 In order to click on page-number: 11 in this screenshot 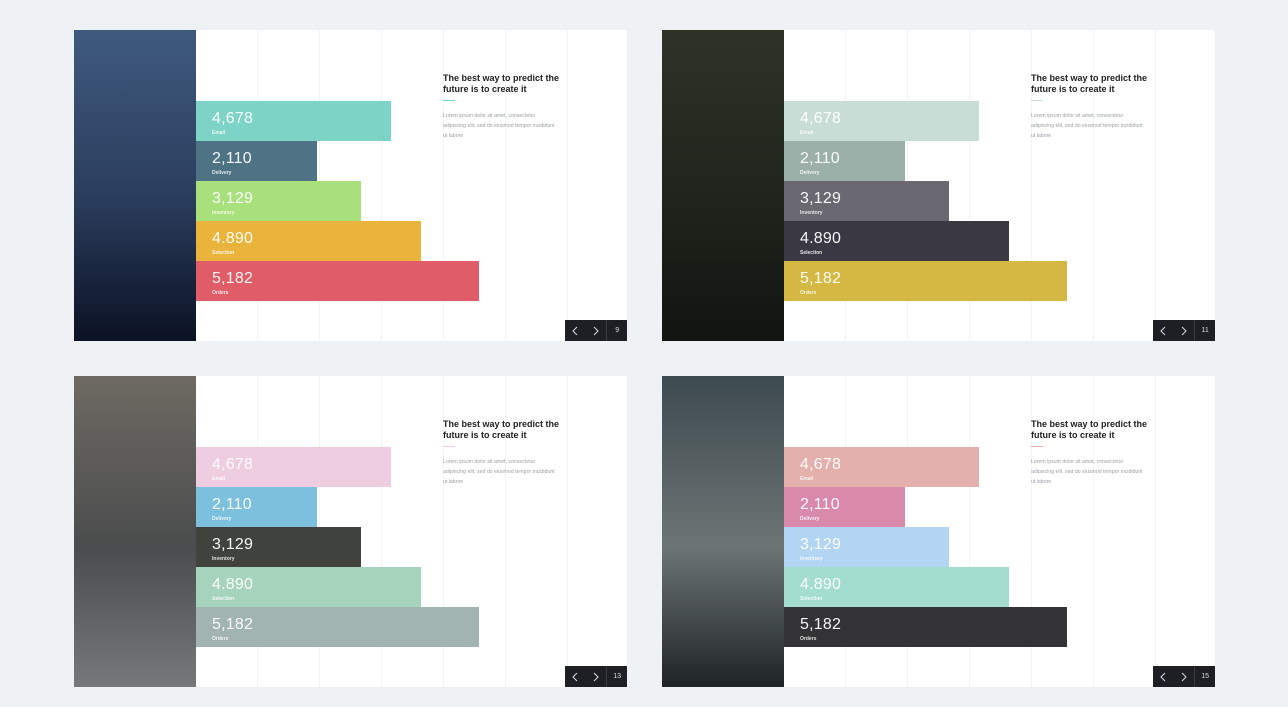, I will do `click(1204, 330)`.